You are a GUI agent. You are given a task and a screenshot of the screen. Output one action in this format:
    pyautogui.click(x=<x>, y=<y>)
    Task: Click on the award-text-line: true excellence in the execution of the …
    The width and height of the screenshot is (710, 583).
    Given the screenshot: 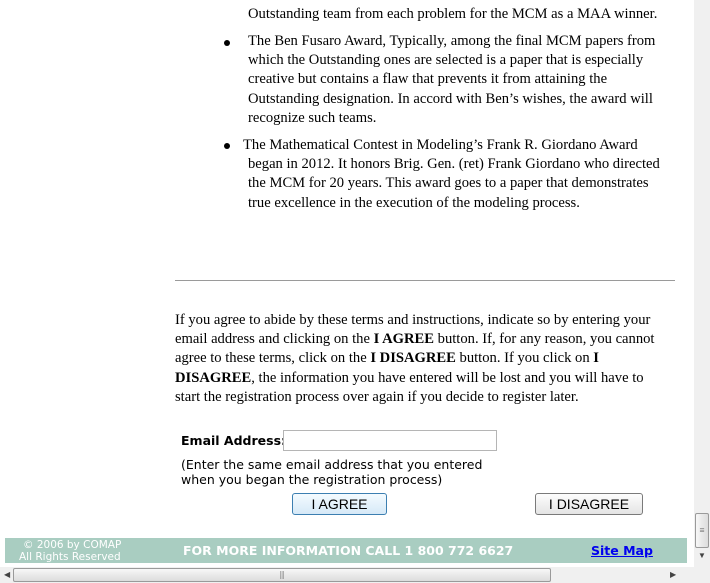 What is the action you would take?
    pyautogui.click(x=414, y=202)
    